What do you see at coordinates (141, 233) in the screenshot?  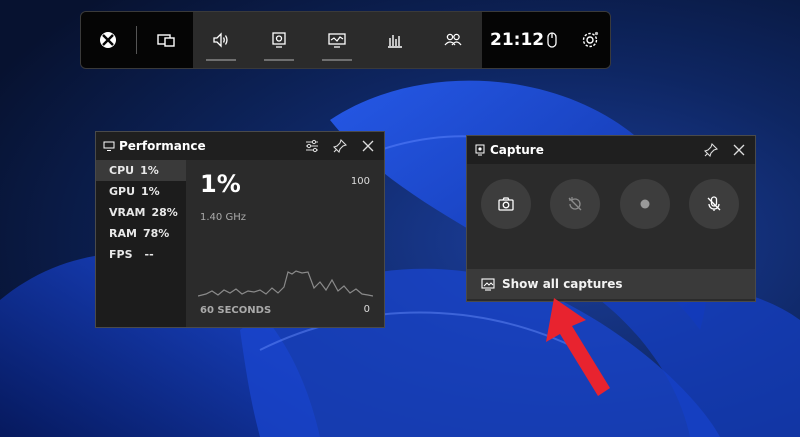 I see `metric-ram: RAM 78%` at bounding box center [141, 233].